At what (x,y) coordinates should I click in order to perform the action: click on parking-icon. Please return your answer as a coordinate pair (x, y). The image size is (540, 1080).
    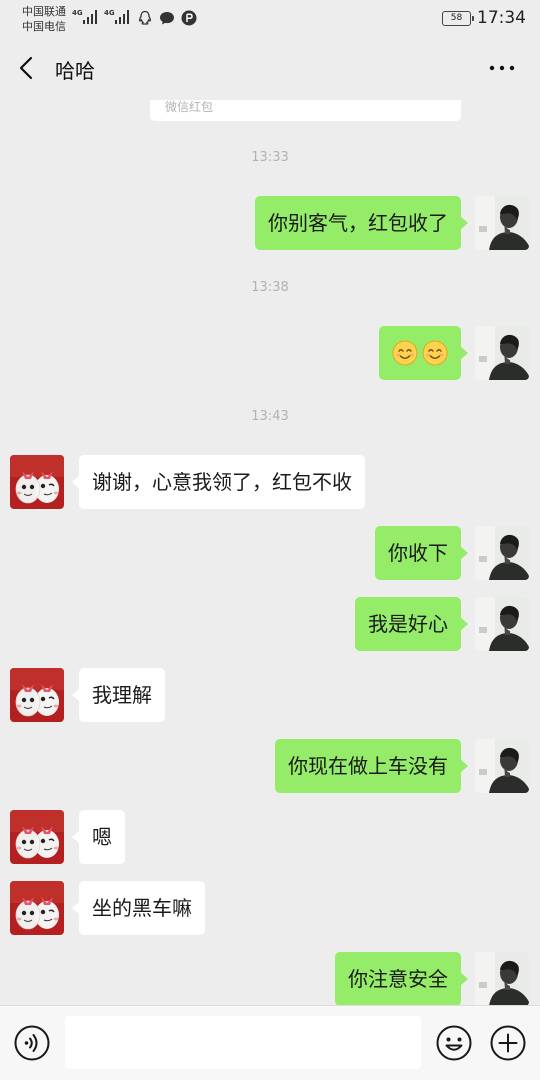
    Looking at the image, I should click on (189, 18).